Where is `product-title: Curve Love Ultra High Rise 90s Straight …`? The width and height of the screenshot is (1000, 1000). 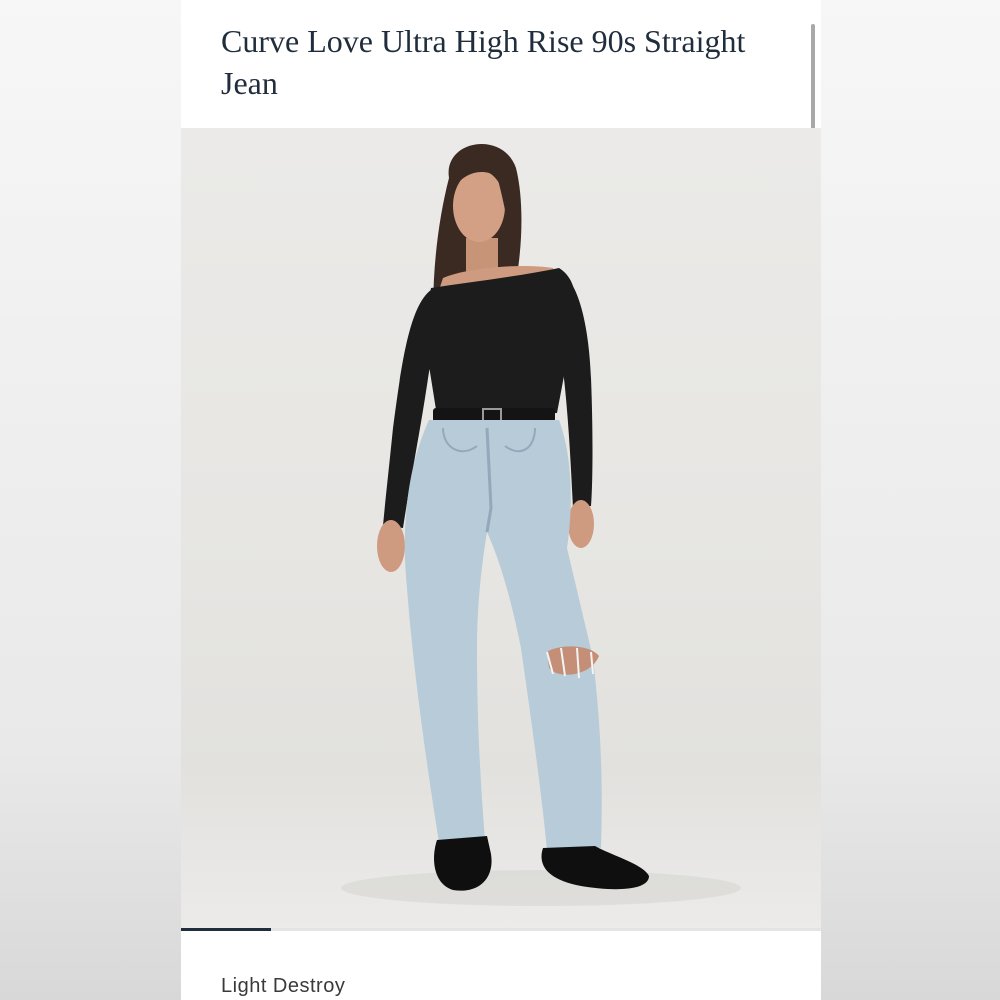 product-title: Curve Love Ultra High Rise 90s Straight … is located at coordinates (483, 62).